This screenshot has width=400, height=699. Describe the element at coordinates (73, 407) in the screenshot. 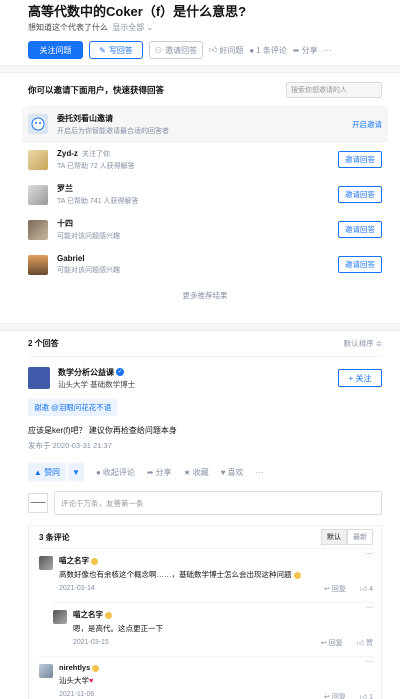

I see `thanks-invite-badge: 谢邀 @泪眼问花花不语` at that location.